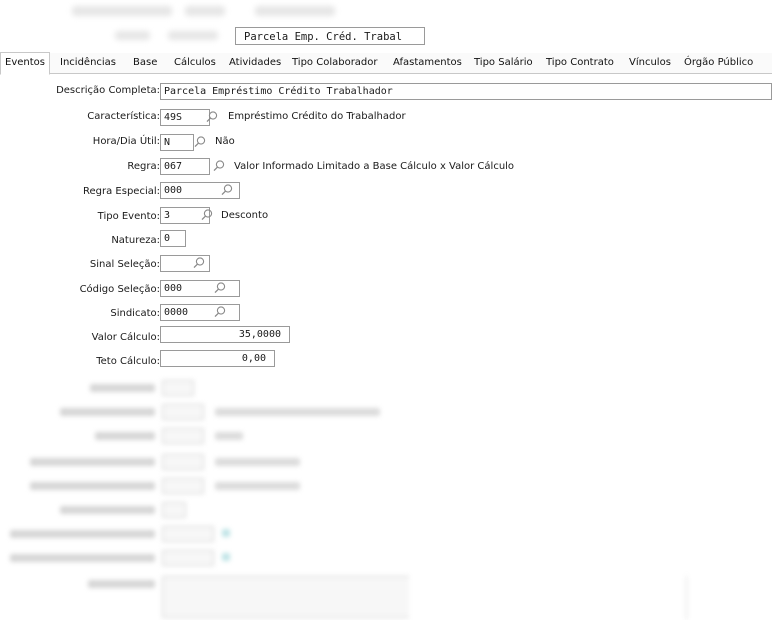  Describe the element at coordinates (255, 63) in the screenshot. I see `tab-atividades: Atividades` at that location.